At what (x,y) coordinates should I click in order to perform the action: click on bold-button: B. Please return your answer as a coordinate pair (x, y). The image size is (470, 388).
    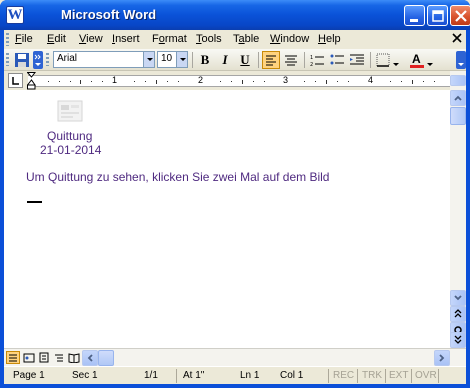
    Looking at the image, I should click on (205, 60).